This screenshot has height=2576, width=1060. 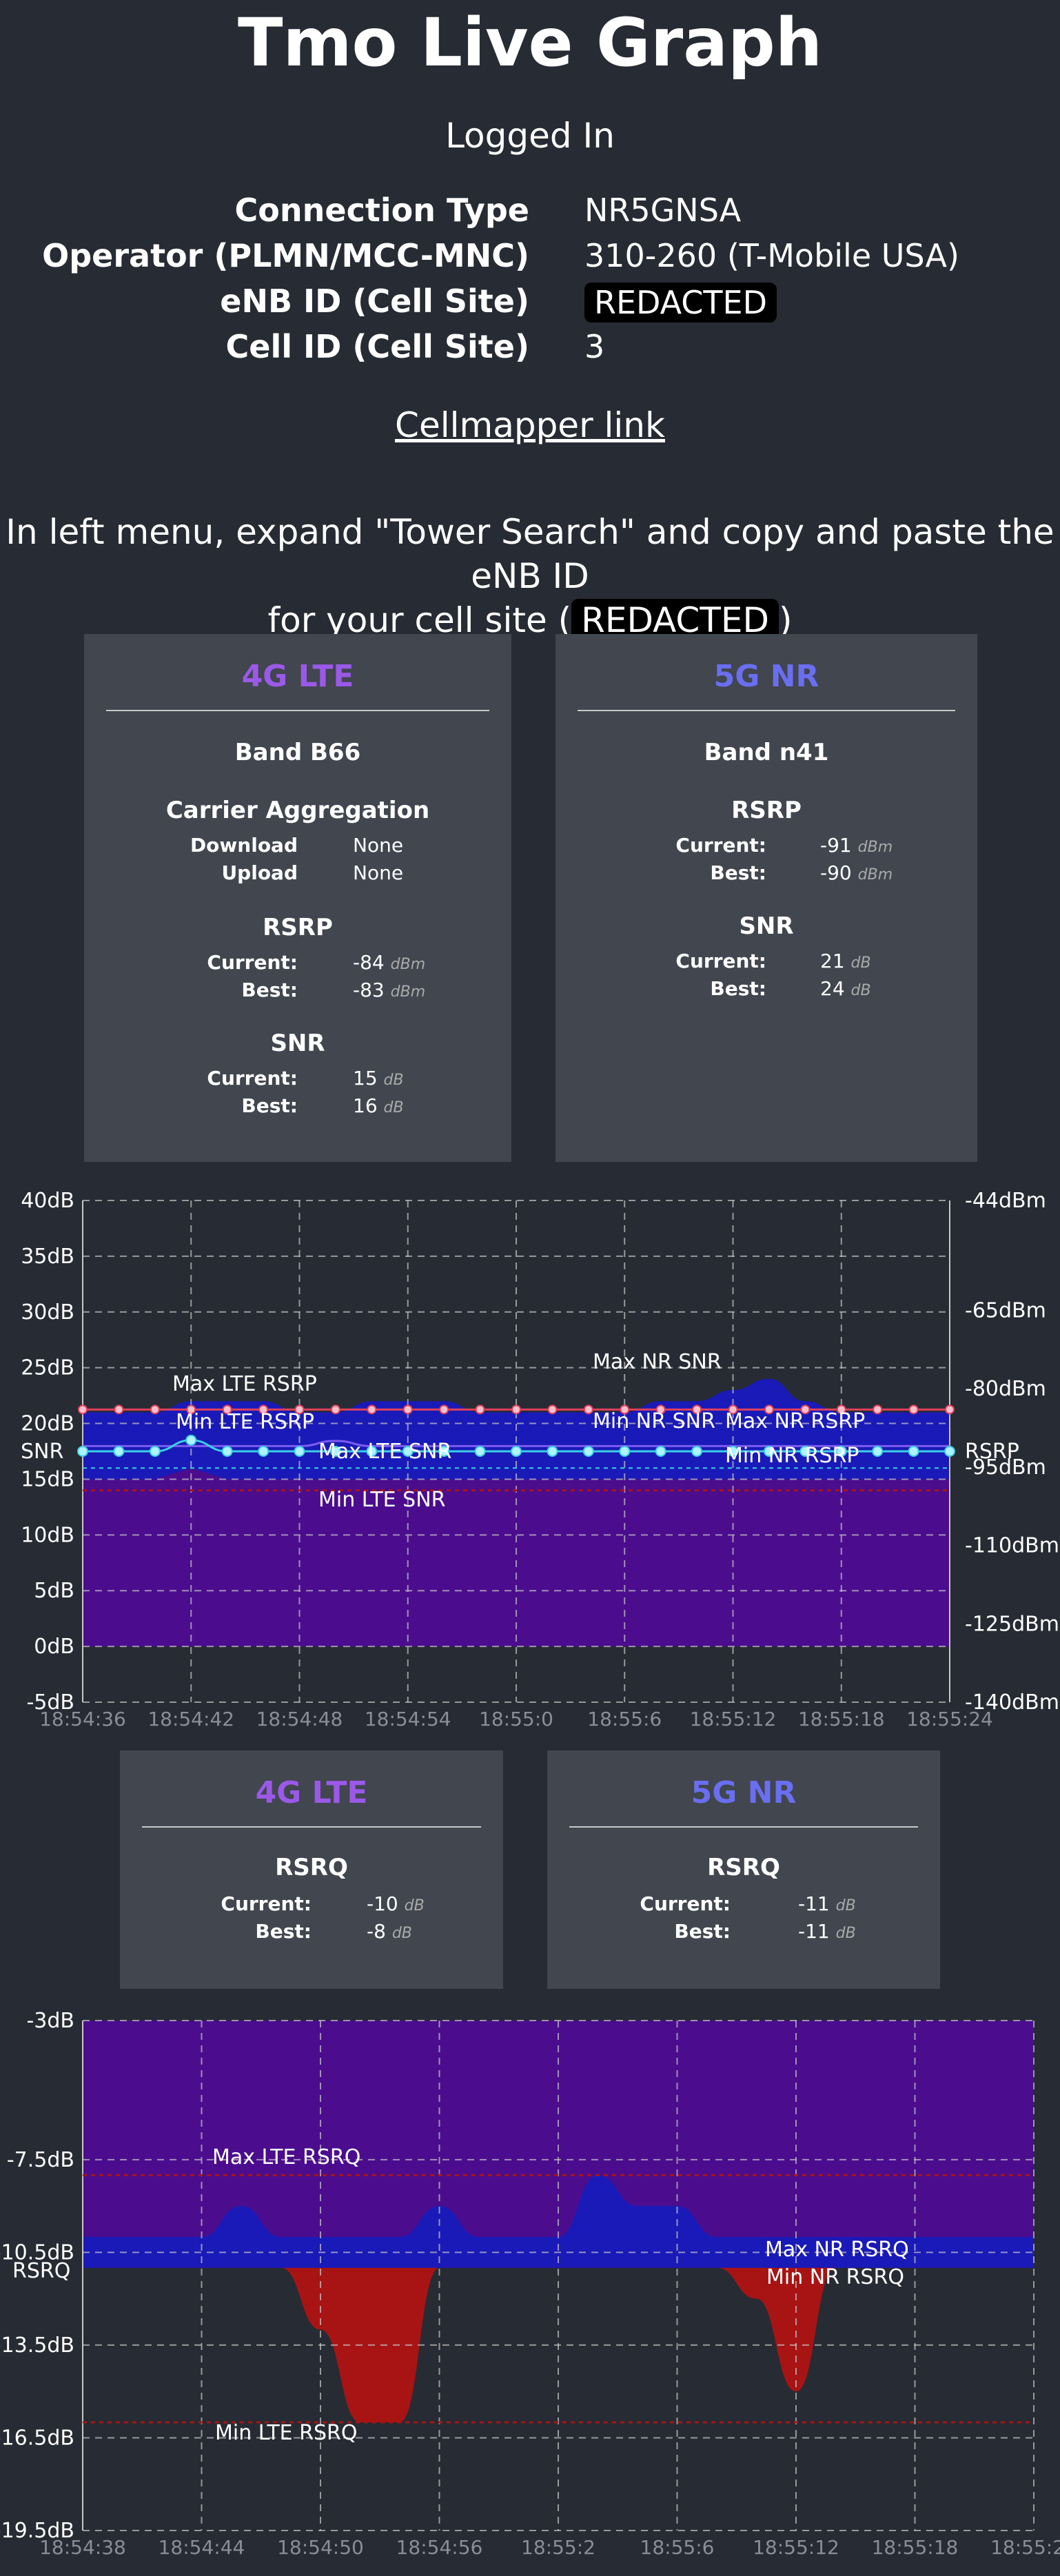 I want to click on rsrq-current-label: Current:, so click(x=685, y=1903).